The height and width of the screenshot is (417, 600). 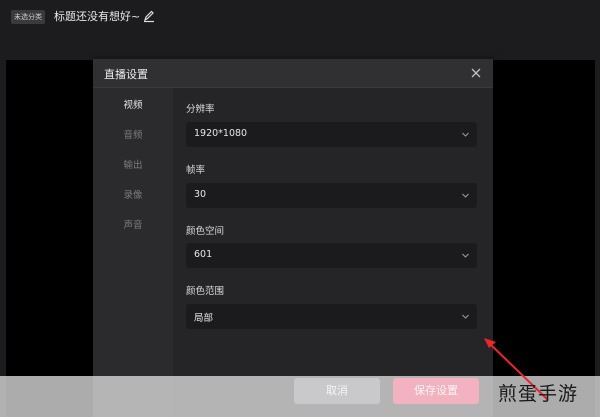 What do you see at coordinates (126, 74) in the screenshot?
I see `dialog-title: 直播设置` at bounding box center [126, 74].